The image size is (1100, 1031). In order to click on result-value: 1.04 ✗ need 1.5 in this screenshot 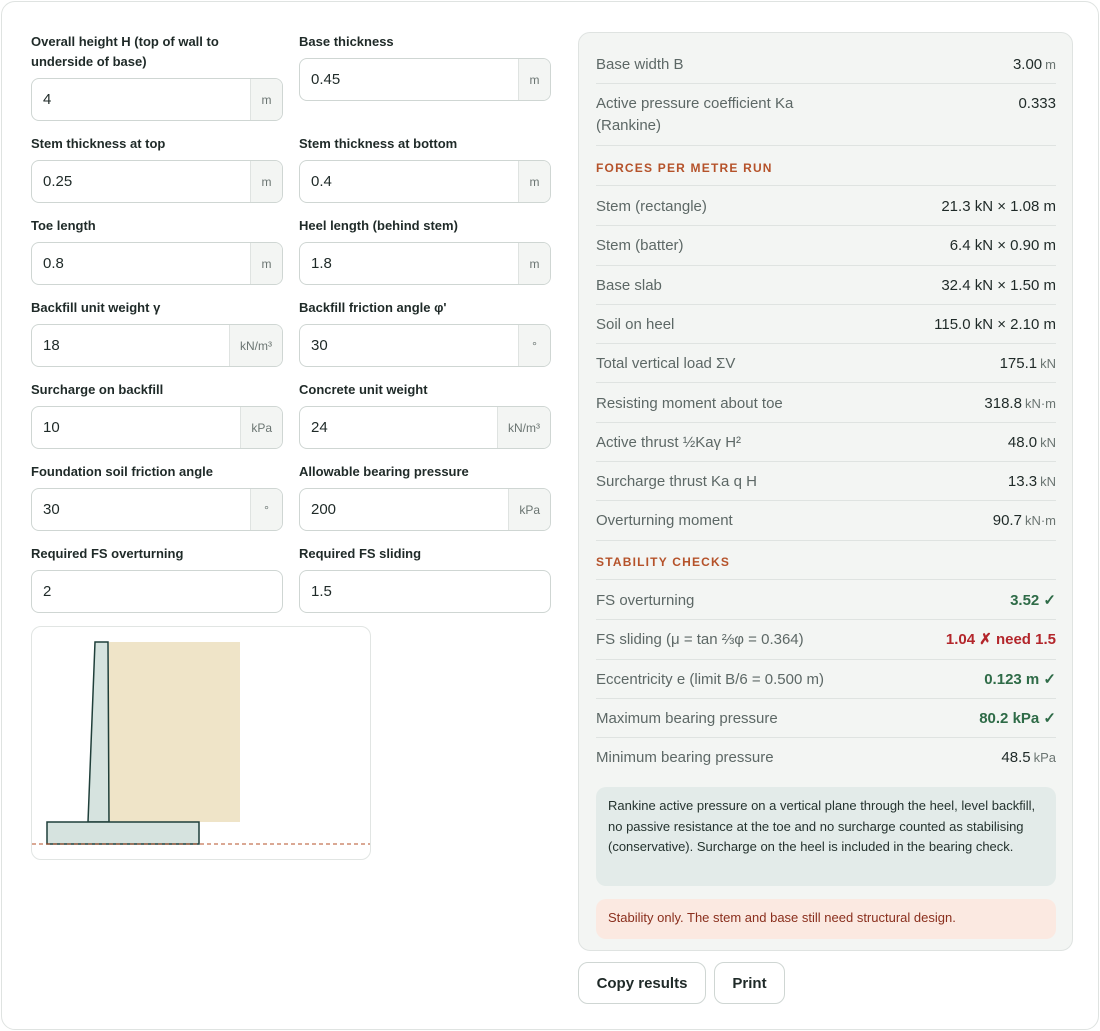, I will do `click(1001, 640)`.